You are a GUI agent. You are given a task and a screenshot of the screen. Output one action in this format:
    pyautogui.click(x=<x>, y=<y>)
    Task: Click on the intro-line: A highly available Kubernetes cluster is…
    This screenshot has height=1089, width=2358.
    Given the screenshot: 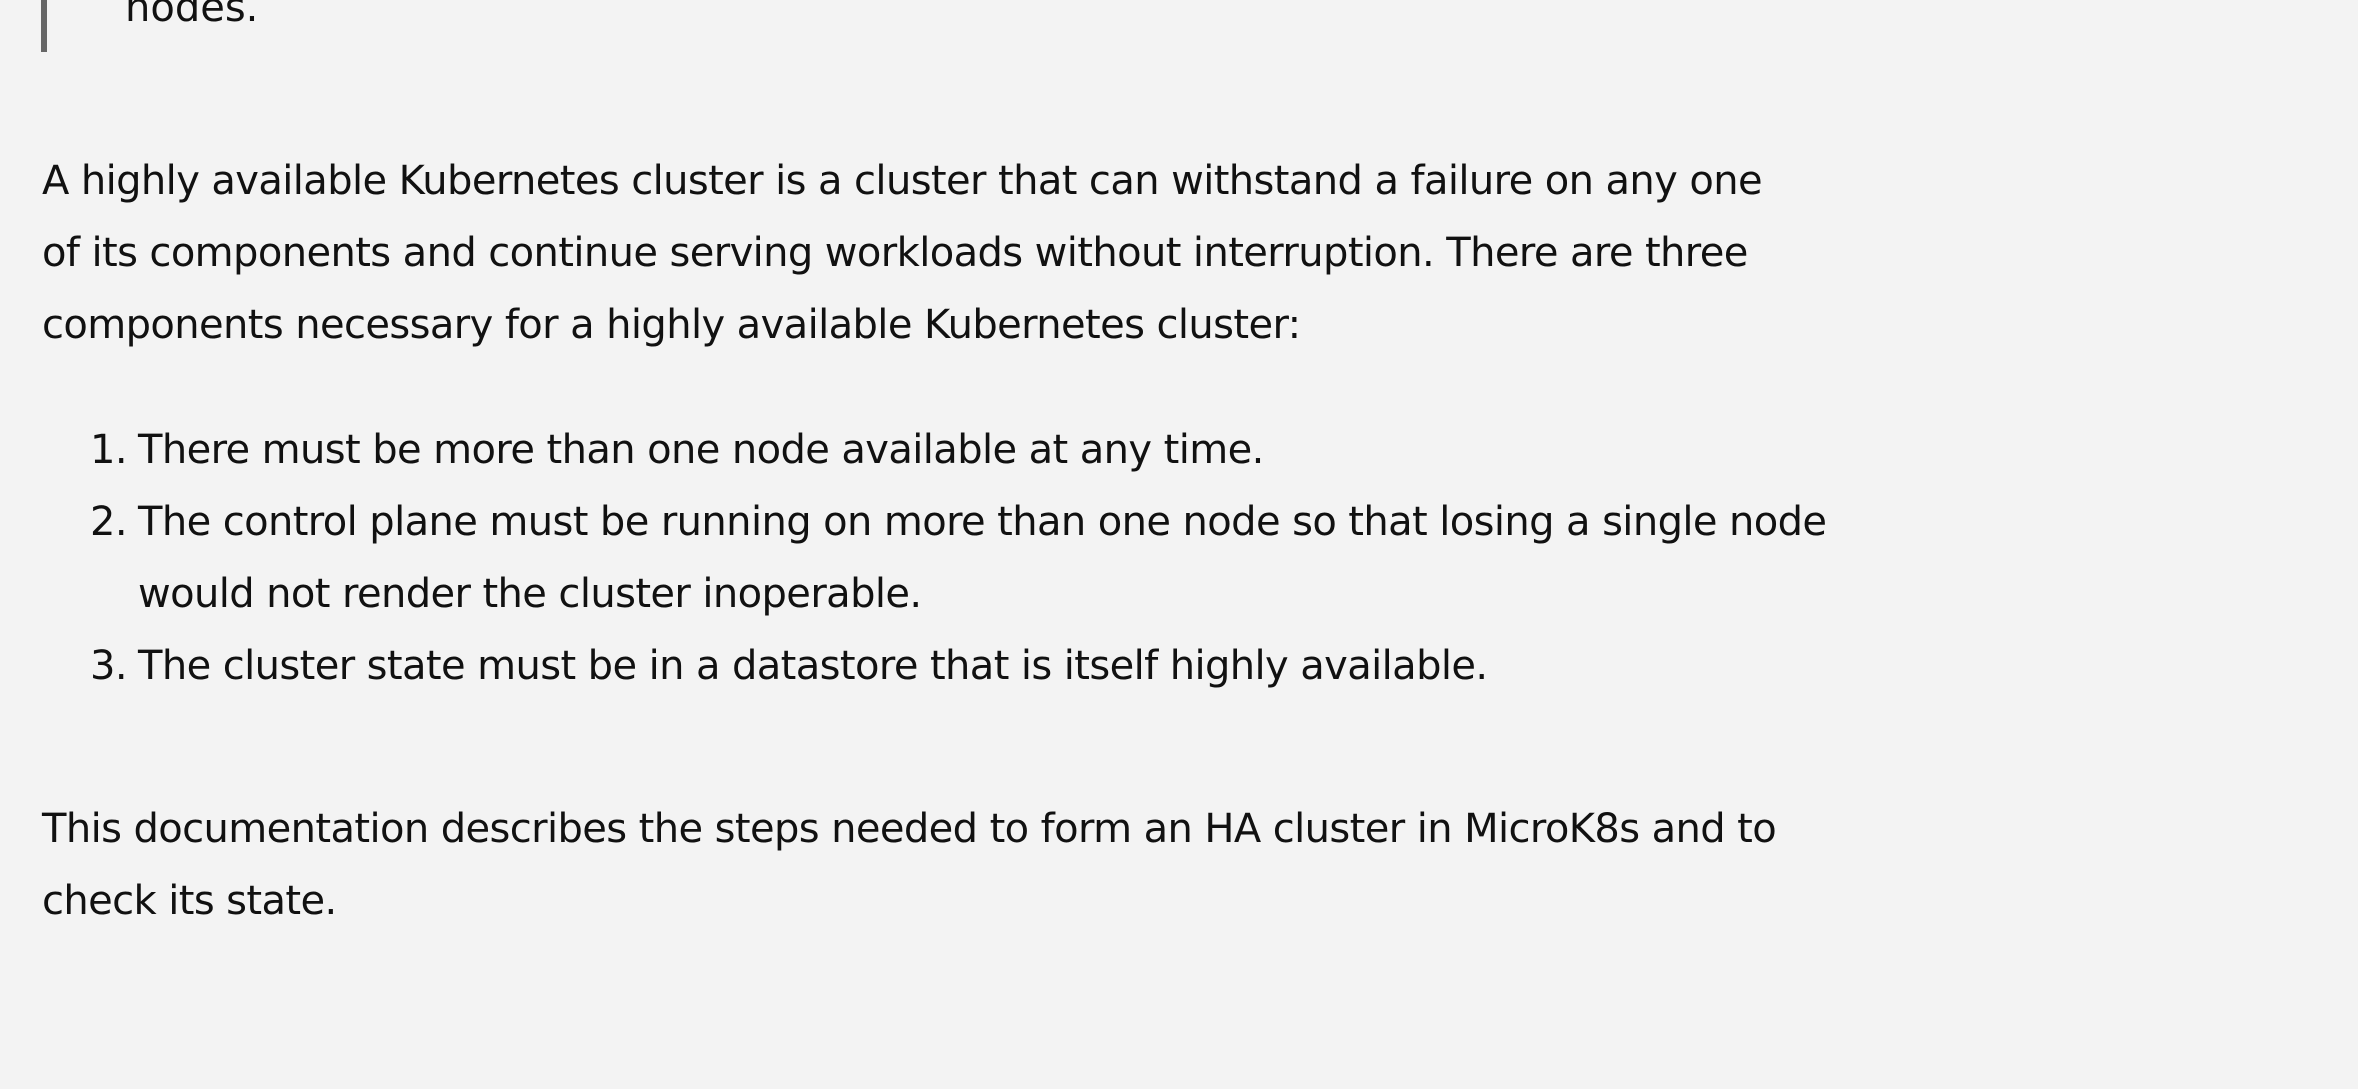 What is the action you would take?
    pyautogui.click(x=902, y=181)
    